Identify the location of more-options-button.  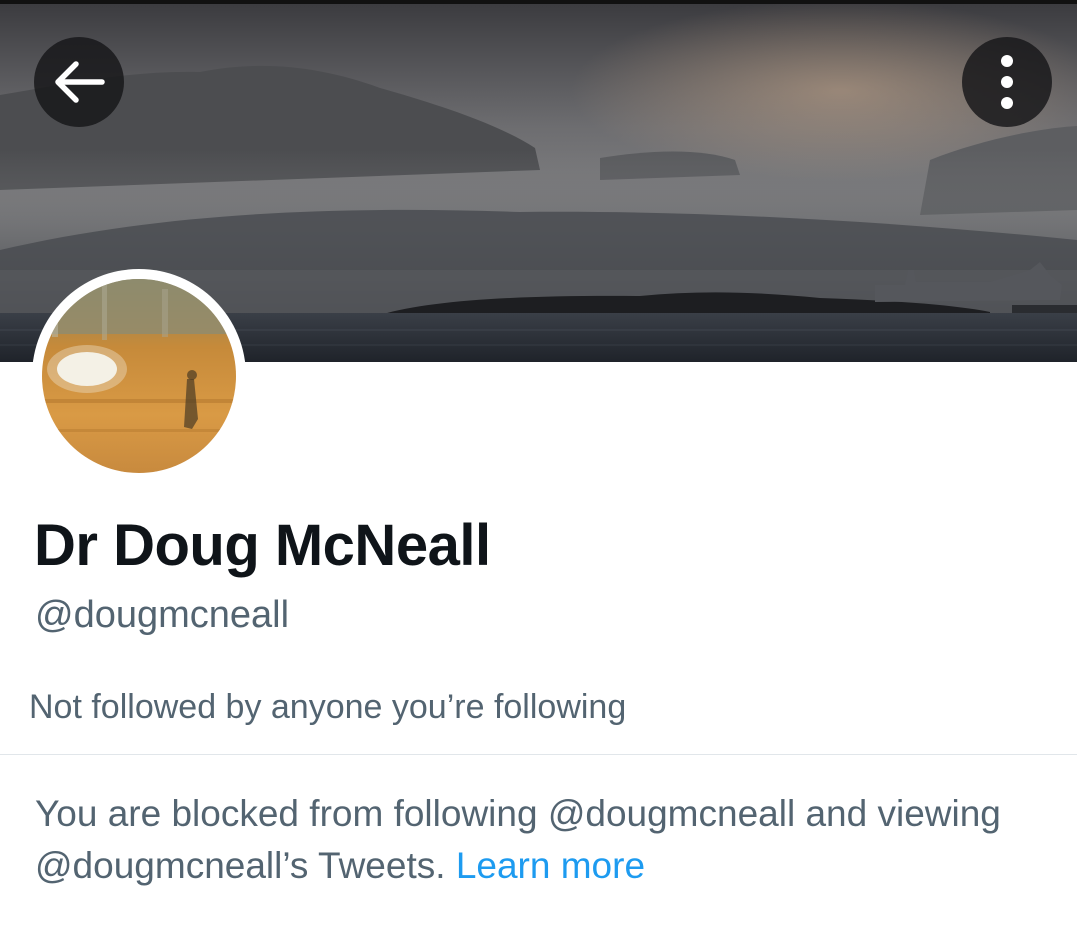
(1007, 82).